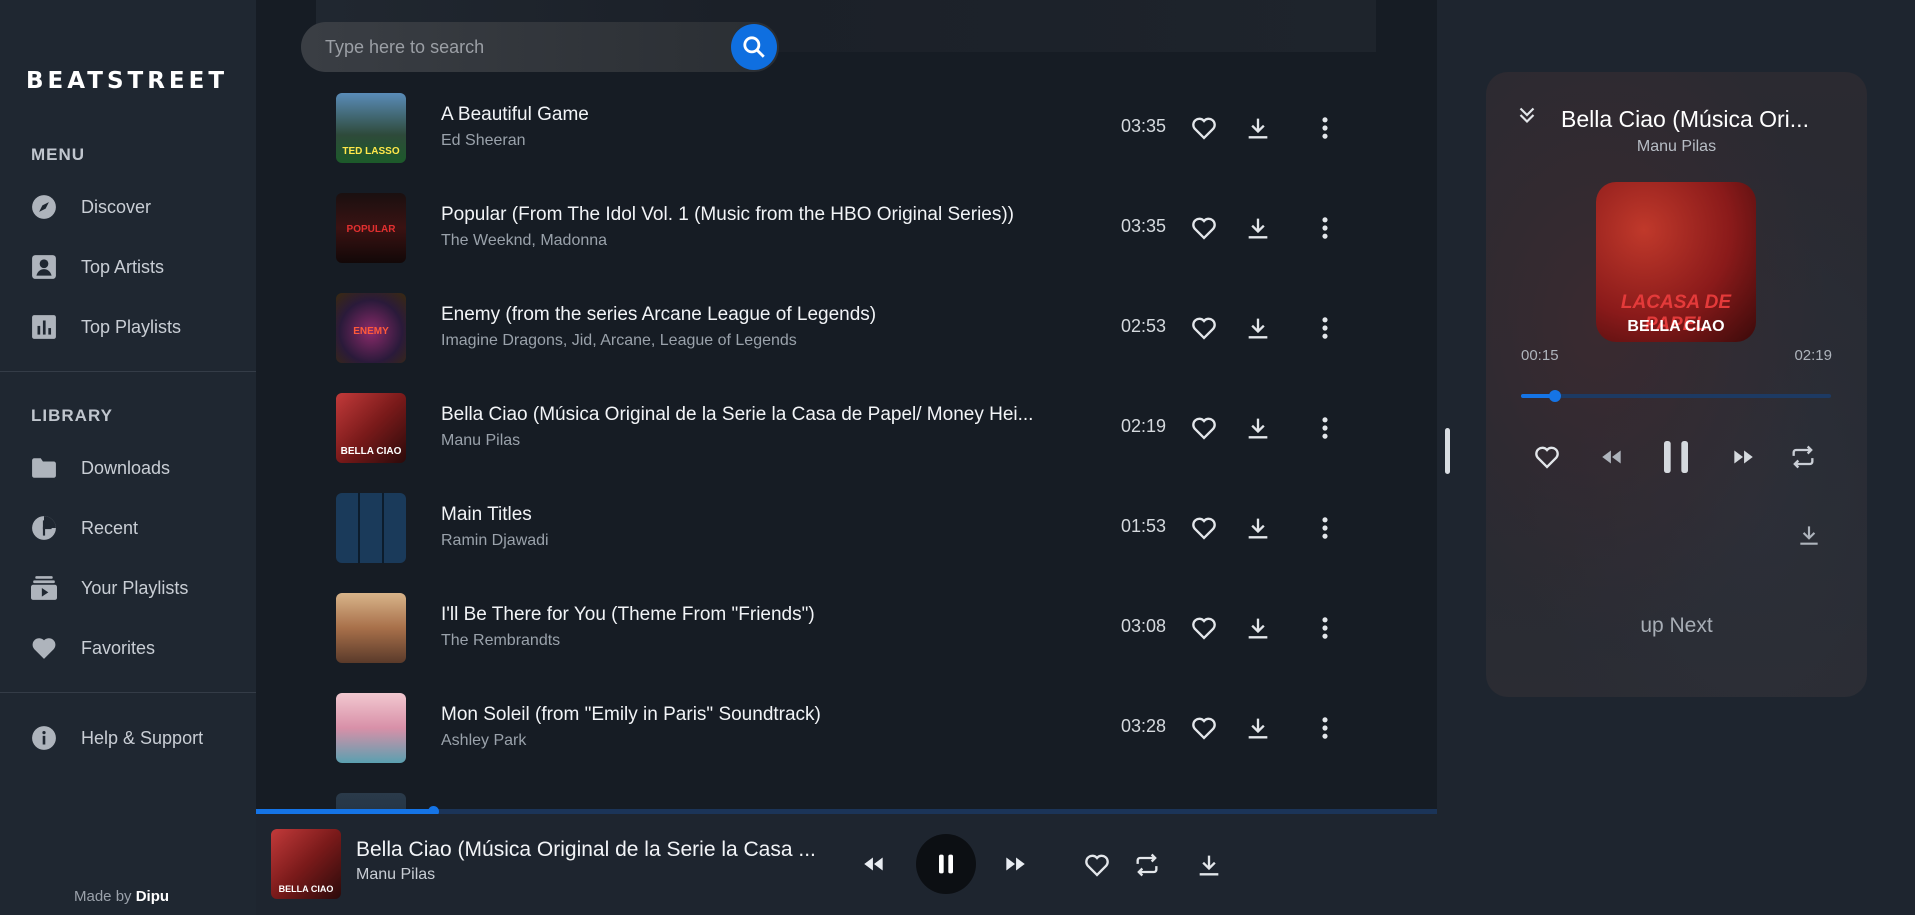 The image size is (1915, 915). What do you see at coordinates (1555, 396) in the screenshot?
I see `panel-progress-knob` at bounding box center [1555, 396].